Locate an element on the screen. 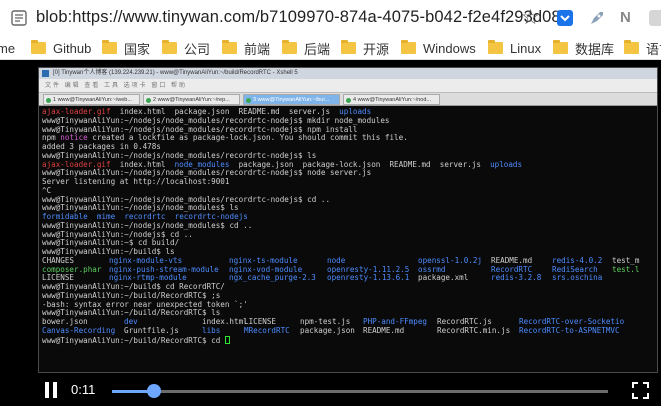 This screenshot has width=661, height=406. bookmark-folder-houduan: 后端 is located at coordinates (306, 48).